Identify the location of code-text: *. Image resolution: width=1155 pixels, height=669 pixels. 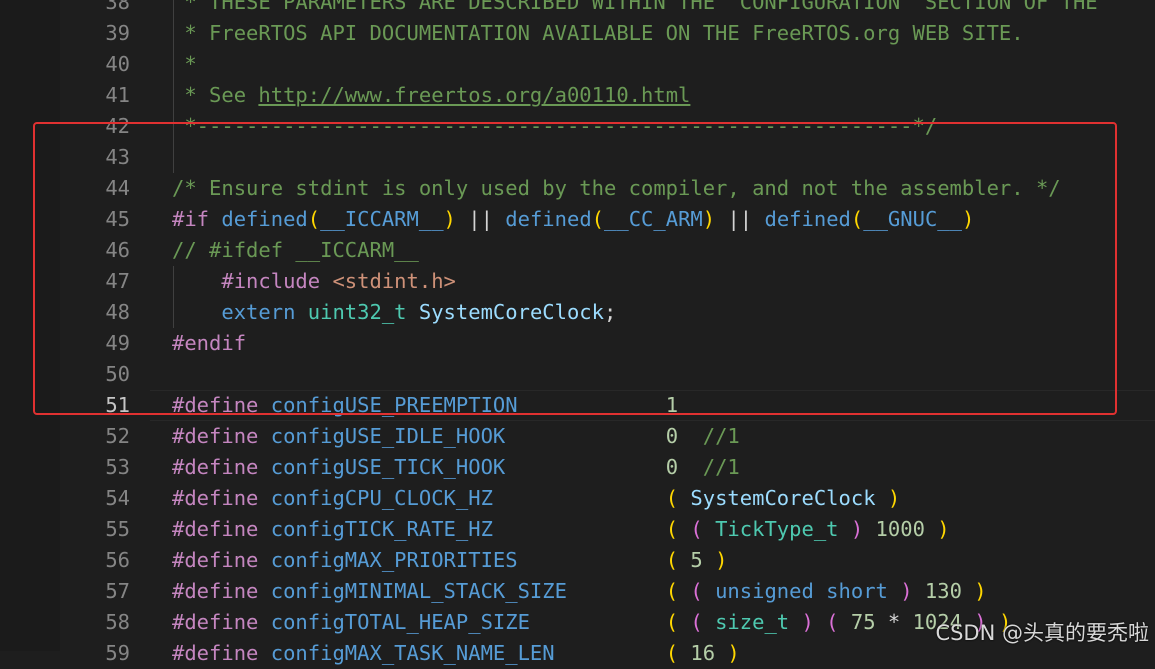
(184, 64).